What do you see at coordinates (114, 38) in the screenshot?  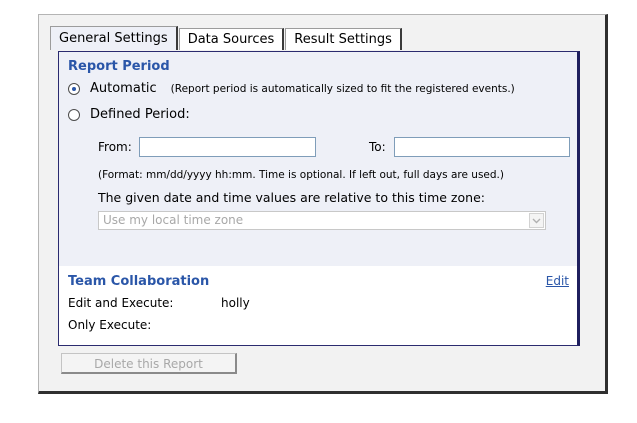 I see `tab-general-settings: General Settings` at bounding box center [114, 38].